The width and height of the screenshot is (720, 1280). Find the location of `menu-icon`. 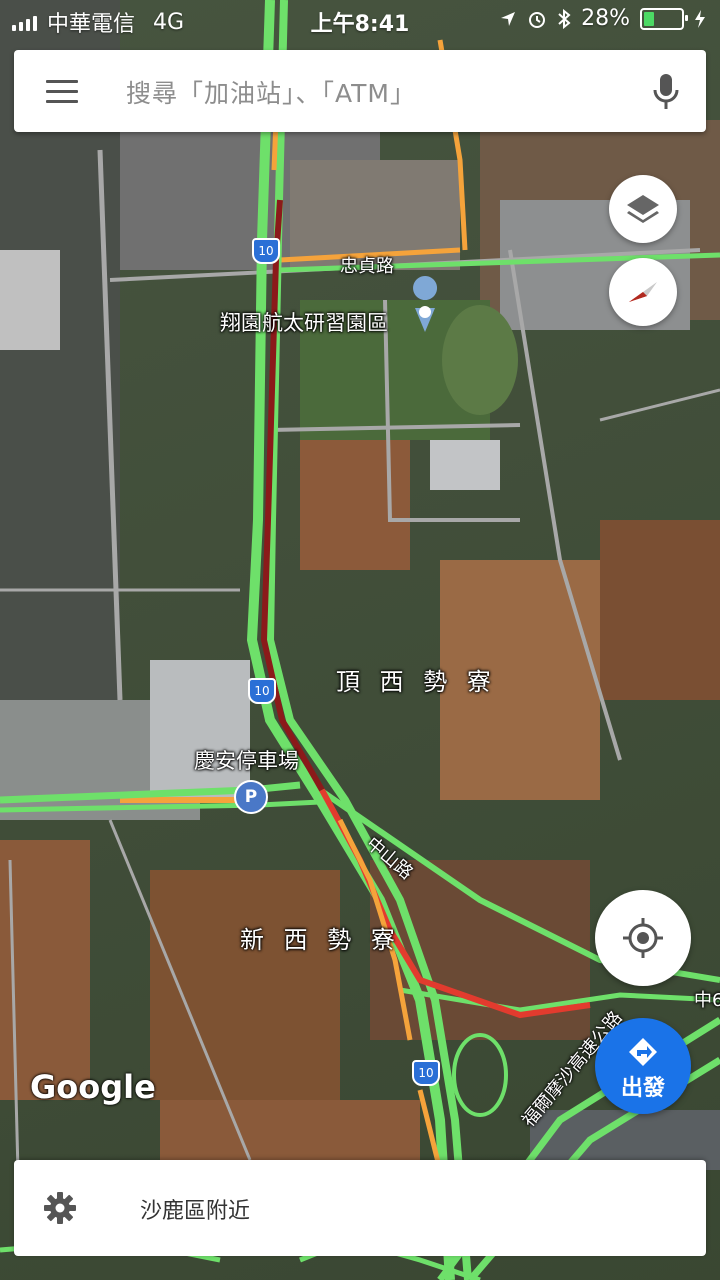

menu-icon is located at coordinates (62, 92).